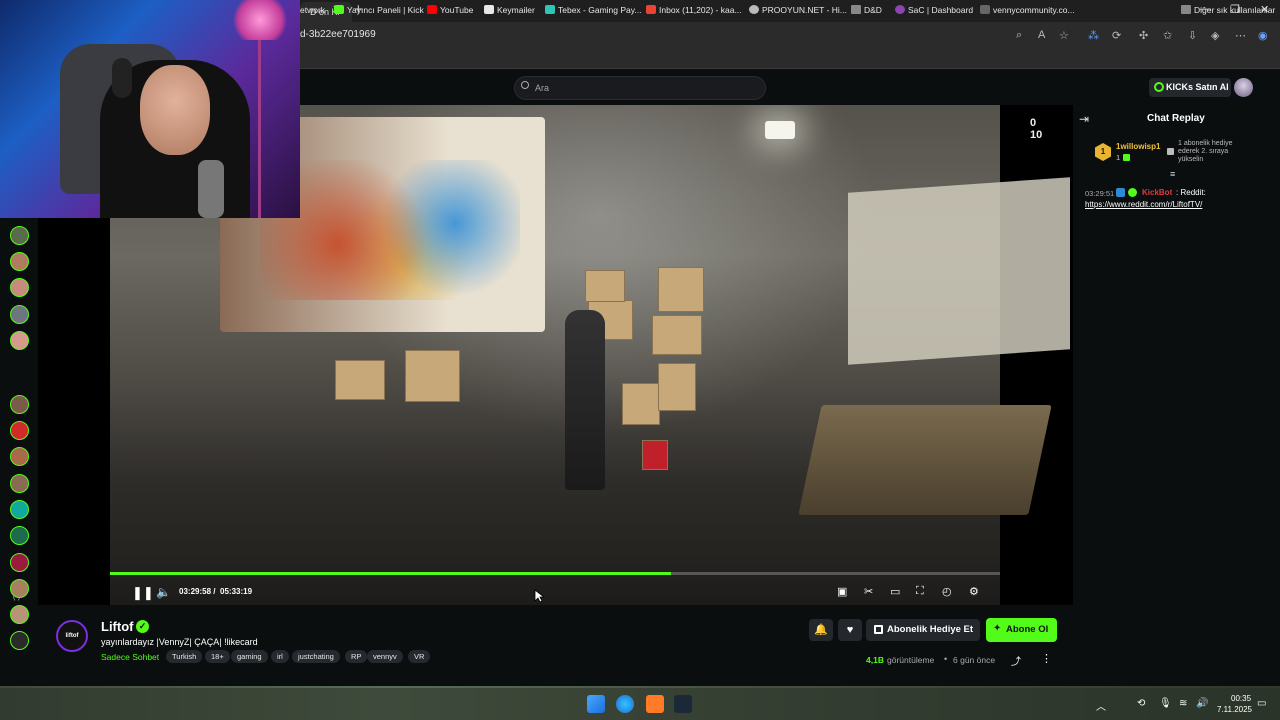  What do you see at coordinates (655, 704) in the screenshot?
I see `taskbar-app-icon` at bounding box center [655, 704].